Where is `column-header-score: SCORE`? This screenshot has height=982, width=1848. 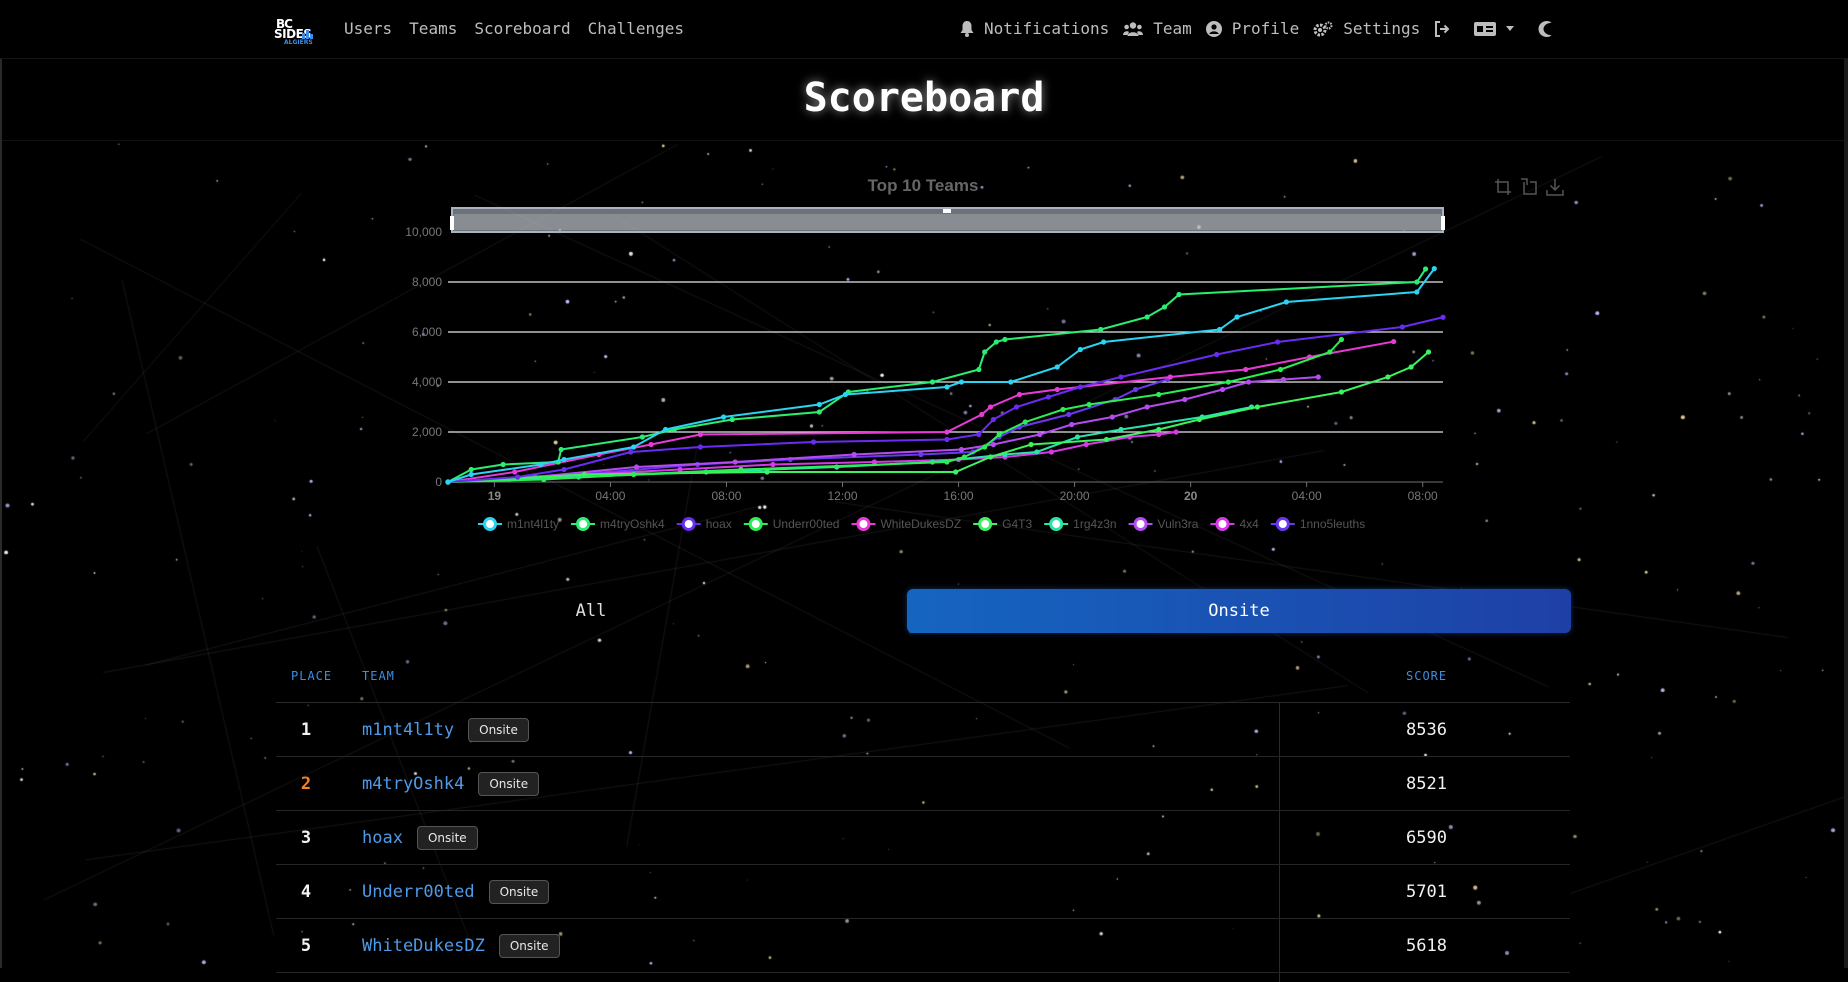 column-header-score: SCORE is located at coordinates (1426, 676).